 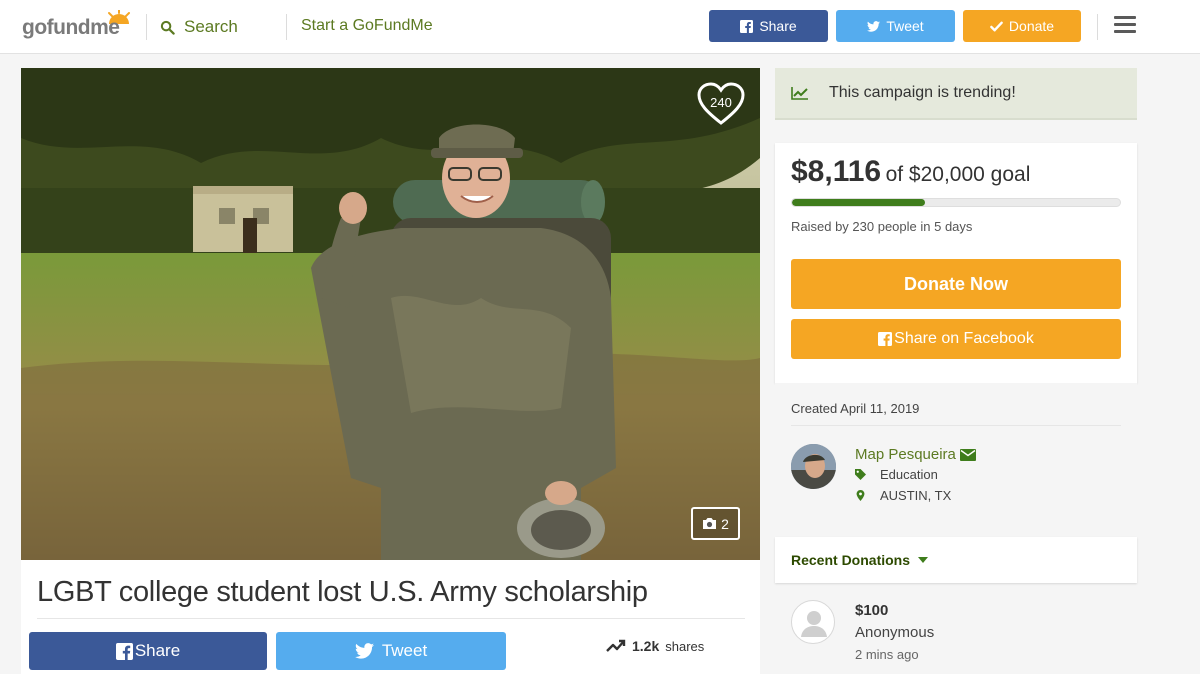 What do you see at coordinates (157, 650) in the screenshot?
I see `share-label: Share` at bounding box center [157, 650].